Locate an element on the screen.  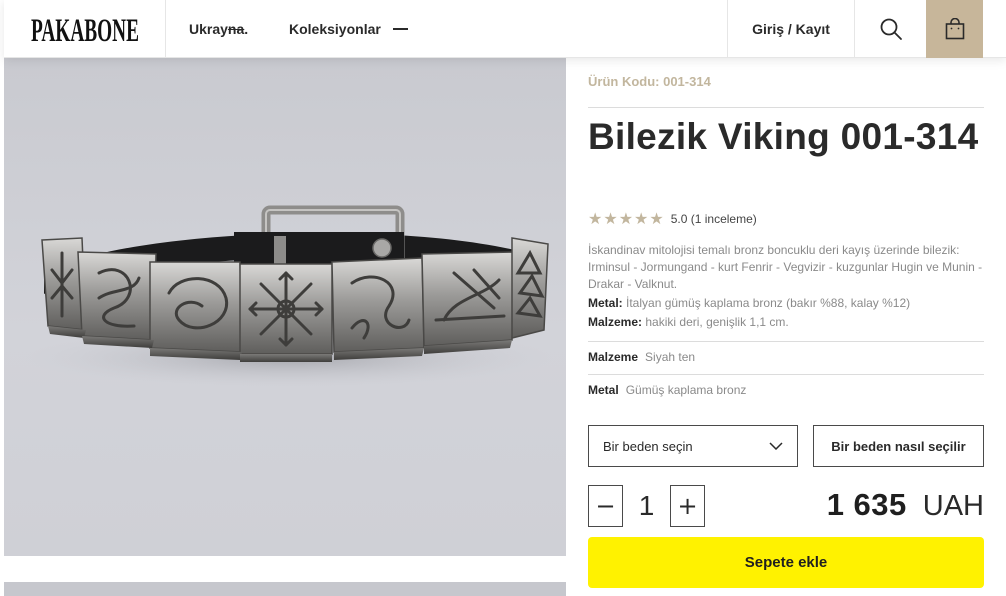
spec-material-label: Malzeme: is located at coordinates (615, 322).